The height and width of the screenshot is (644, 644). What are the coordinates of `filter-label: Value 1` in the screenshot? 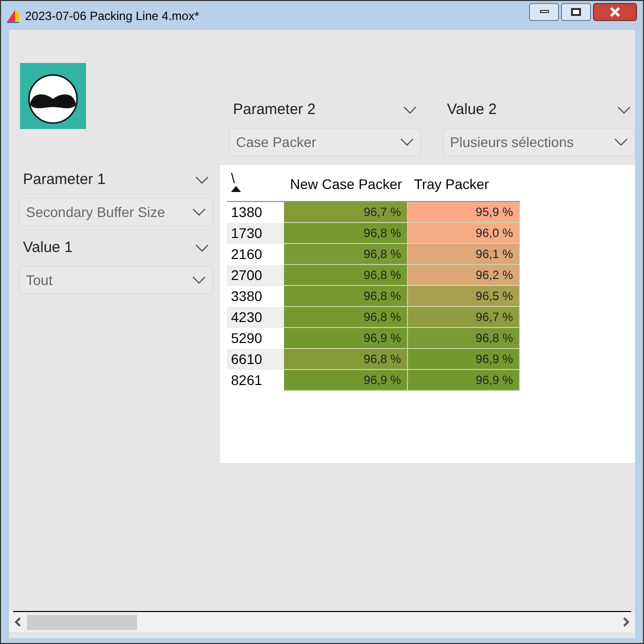 It's located at (48, 248).